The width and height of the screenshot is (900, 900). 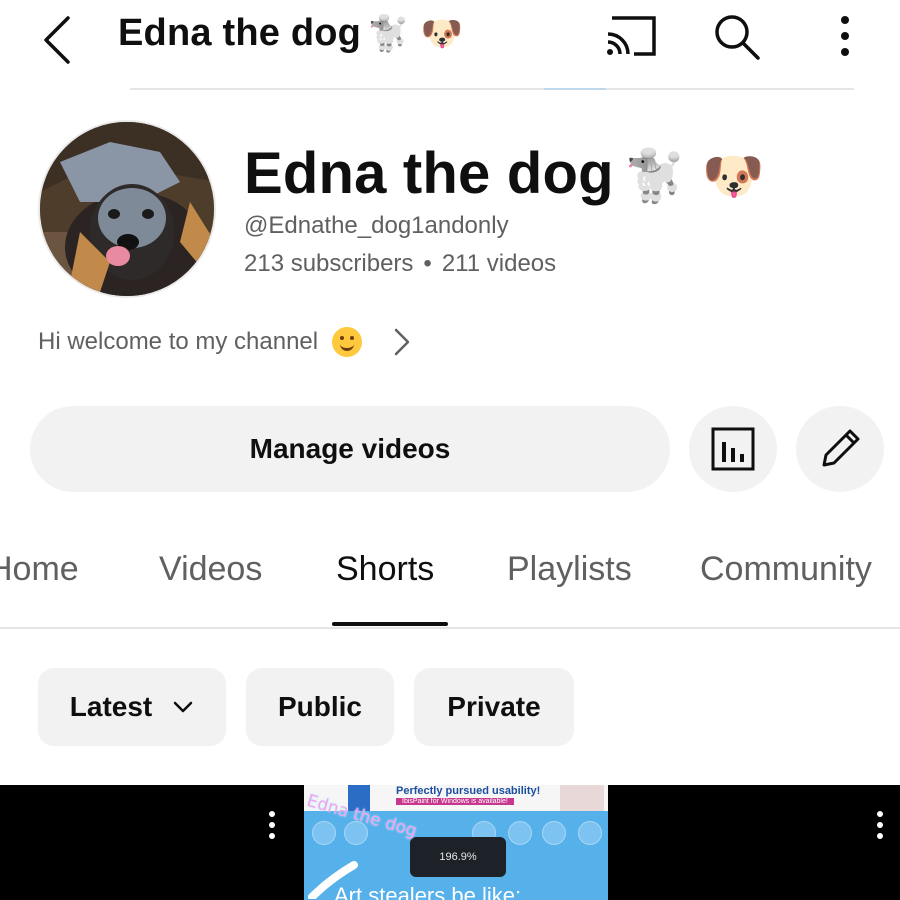 I want to click on video-count: 211 videos, so click(x=499, y=263).